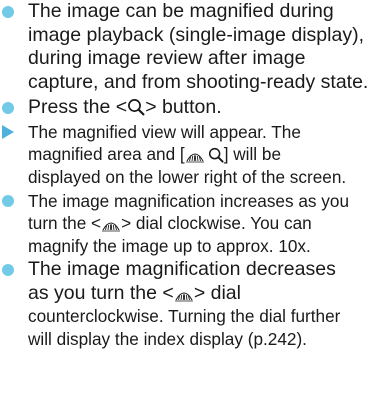 This screenshot has width=387, height=399. I want to click on text-line: image playback (single-image display),, so click(196, 34).